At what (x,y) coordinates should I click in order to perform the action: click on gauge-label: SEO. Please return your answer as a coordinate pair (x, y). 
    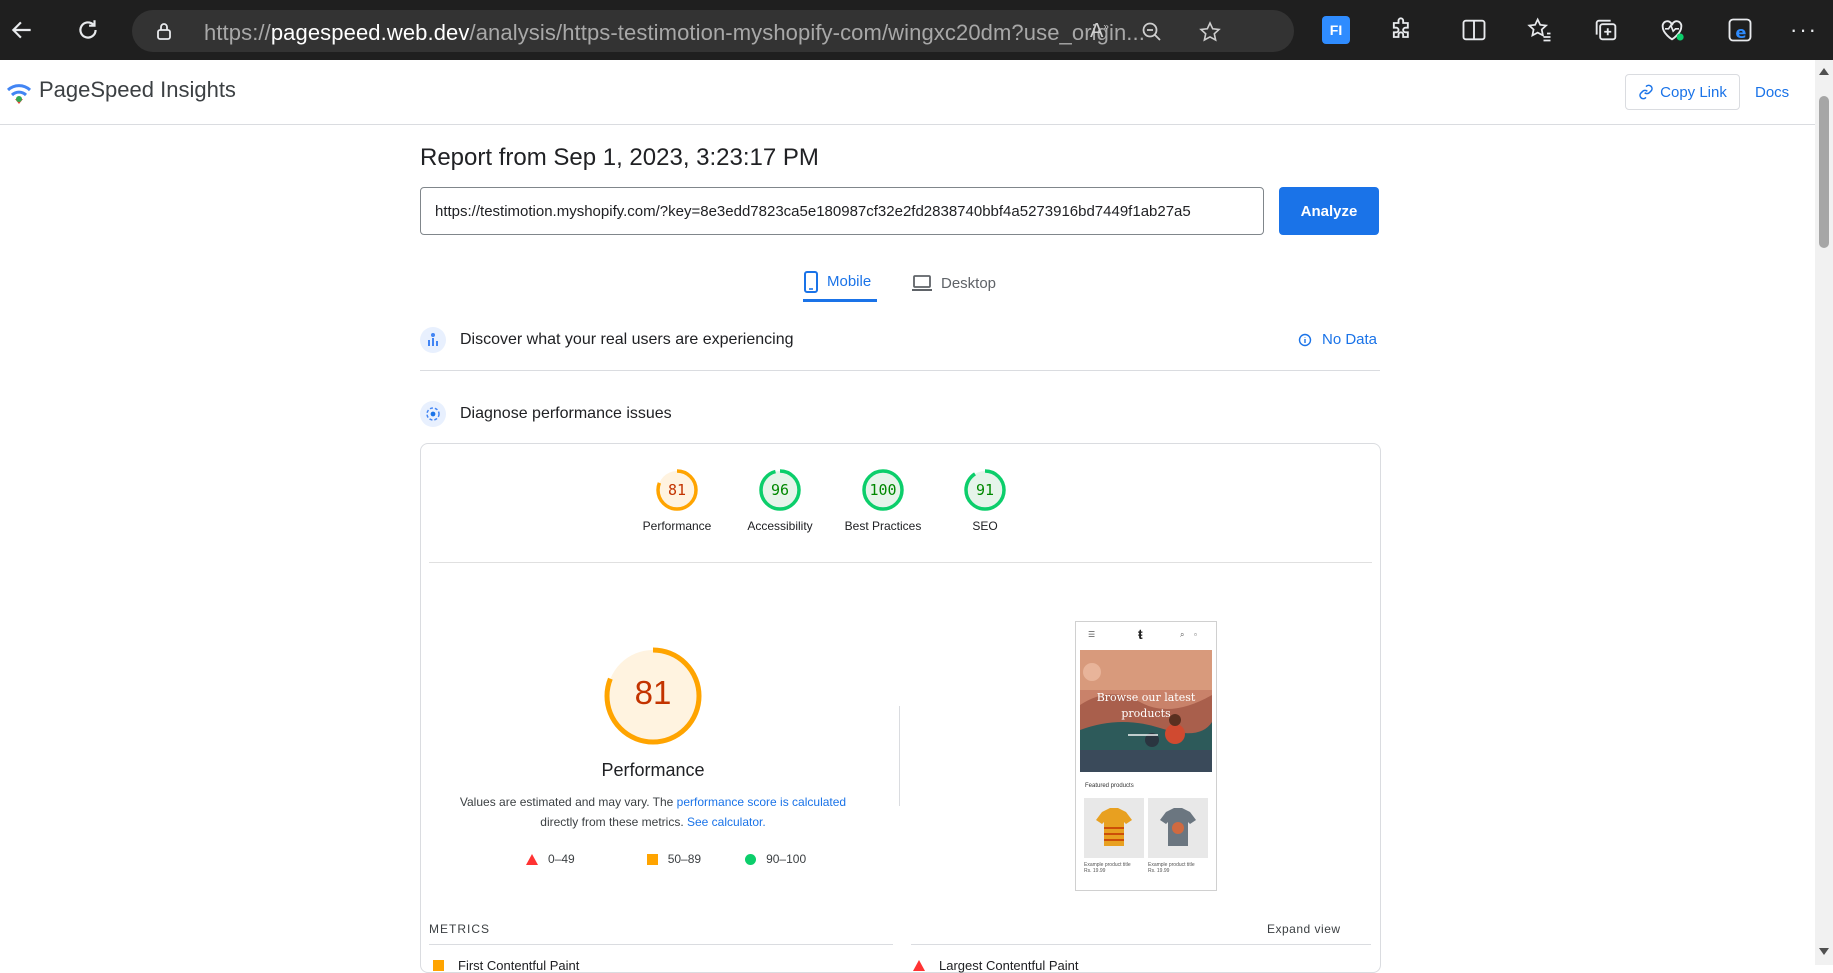
    Looking at the image, I should click on (985, 526).